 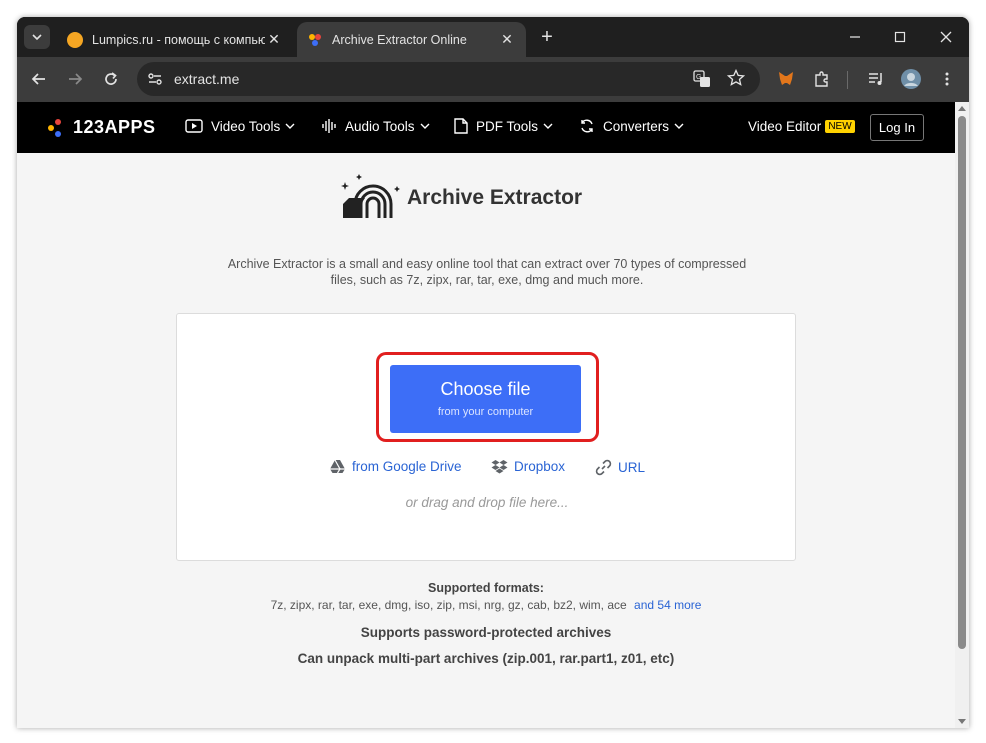 I want to click on translate-icon: G, so click(x=702, y=81).